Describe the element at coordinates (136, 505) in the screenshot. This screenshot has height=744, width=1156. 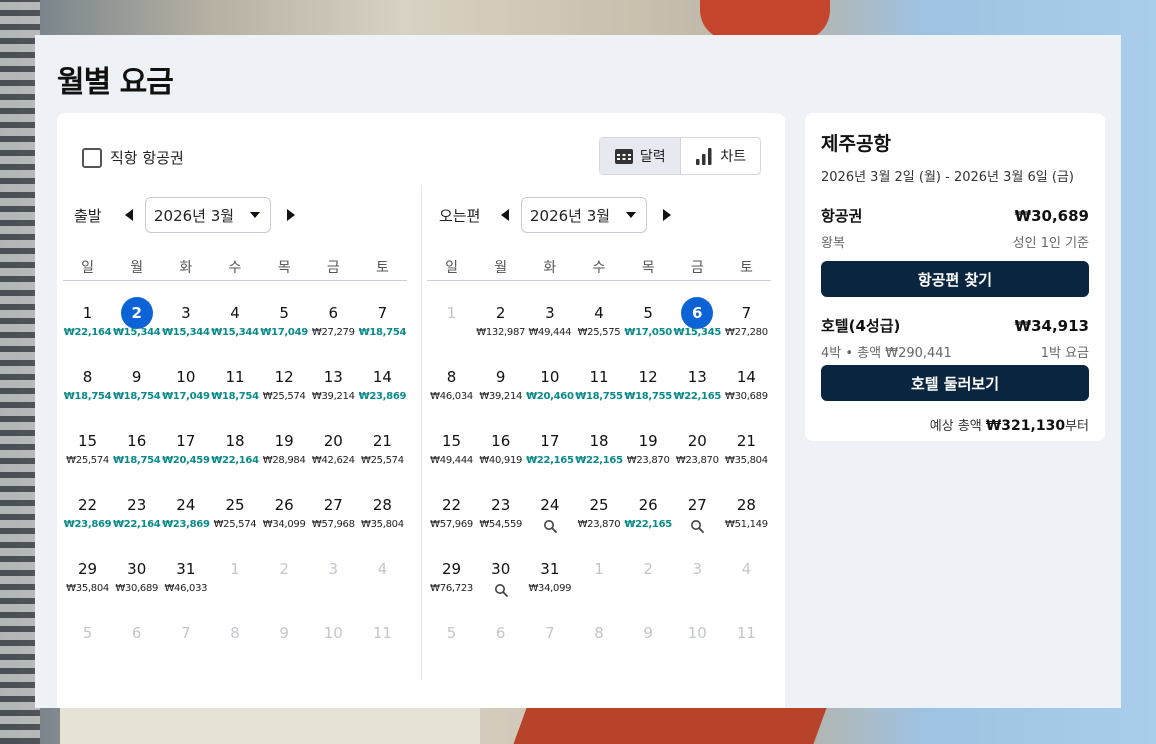
I see `calendar-day: 23 ₩22,164` at that location.